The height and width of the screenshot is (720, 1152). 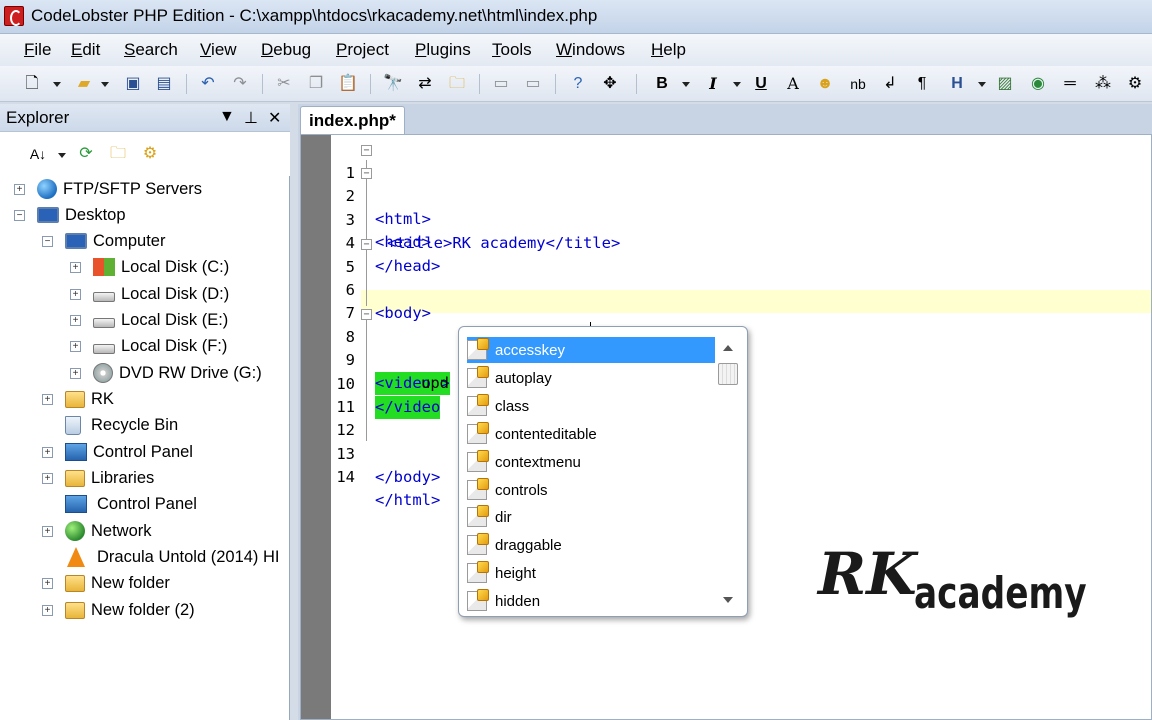 I want to click on tree-item-control-panel: + Control Panel, so click(x=117, y=452).